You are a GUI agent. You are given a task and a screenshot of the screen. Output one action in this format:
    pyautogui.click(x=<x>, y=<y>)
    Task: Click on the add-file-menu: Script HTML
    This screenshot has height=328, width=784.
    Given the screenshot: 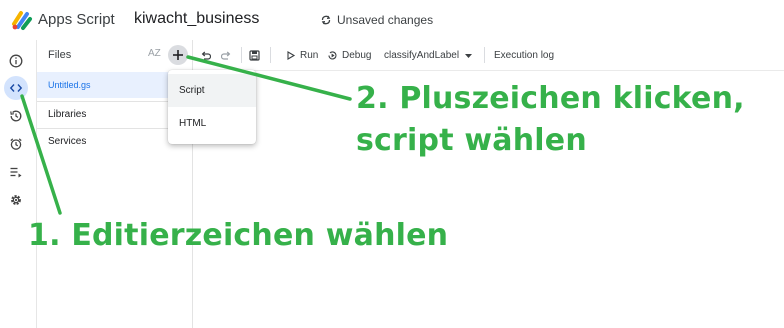 What is the action you would take?
    pyautogui.click(x=212, y=107)
    